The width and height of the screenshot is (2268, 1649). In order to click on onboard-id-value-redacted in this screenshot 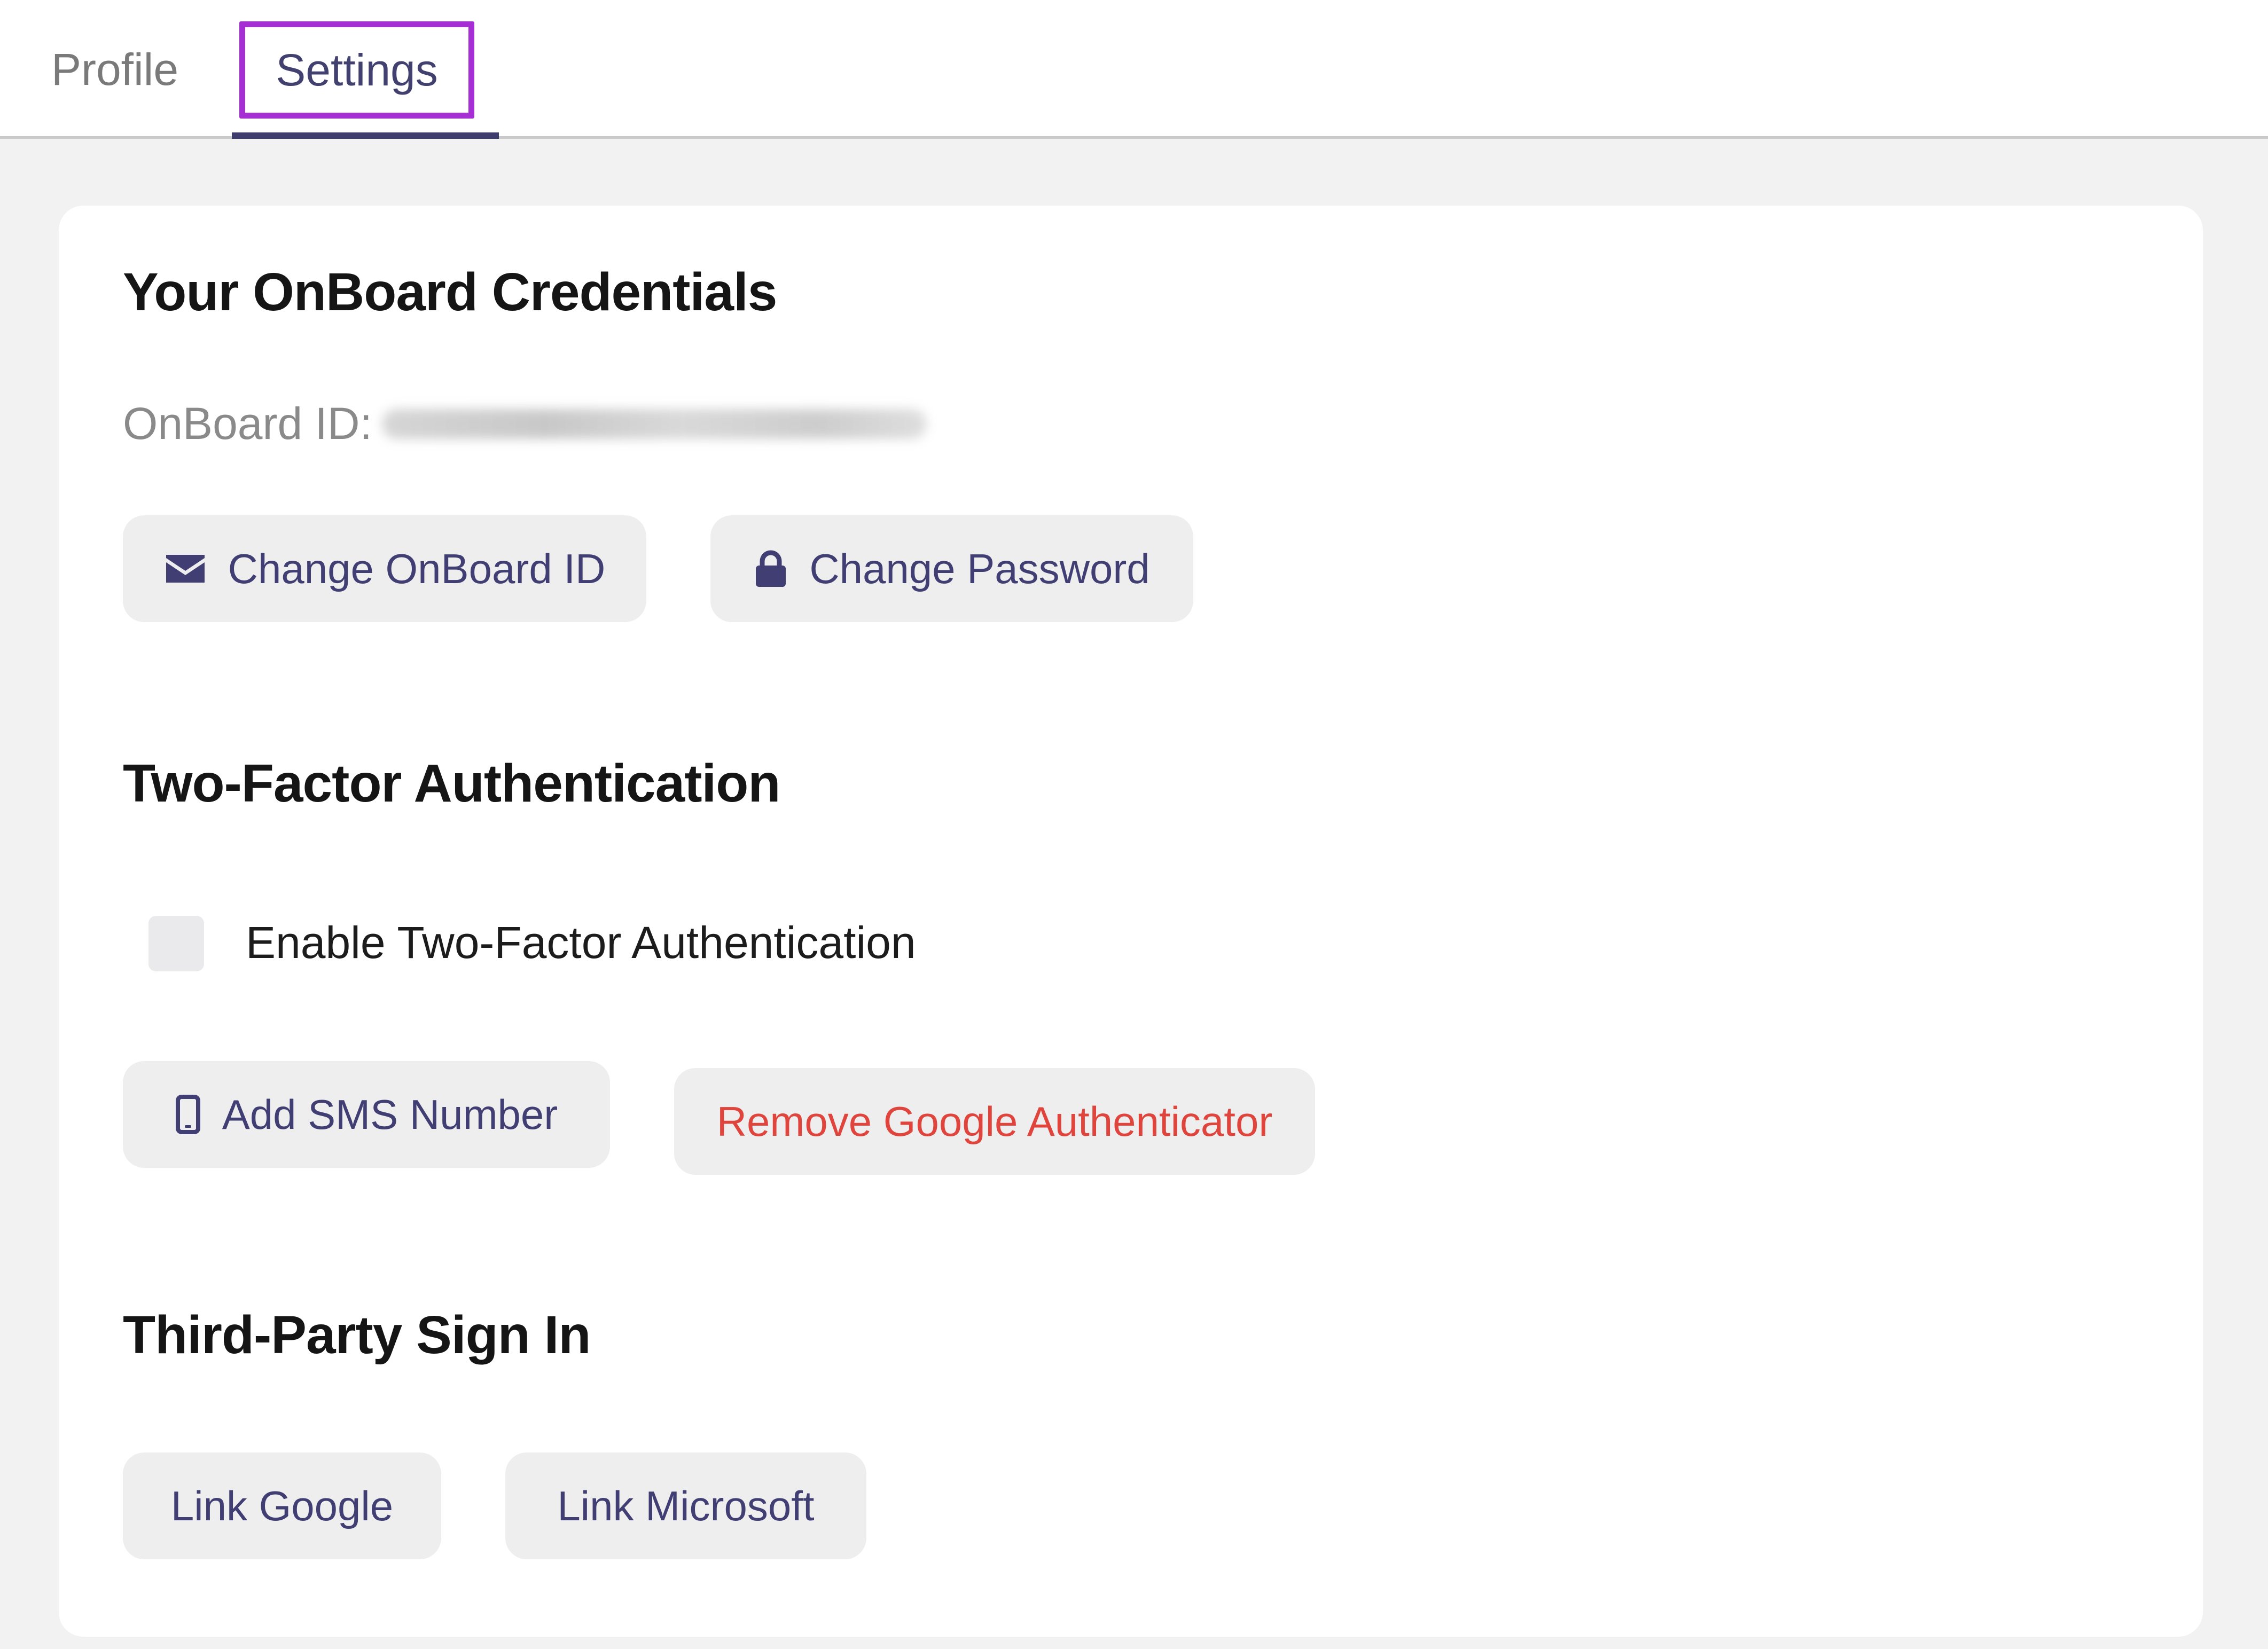, I will do `click(654, 424)`.